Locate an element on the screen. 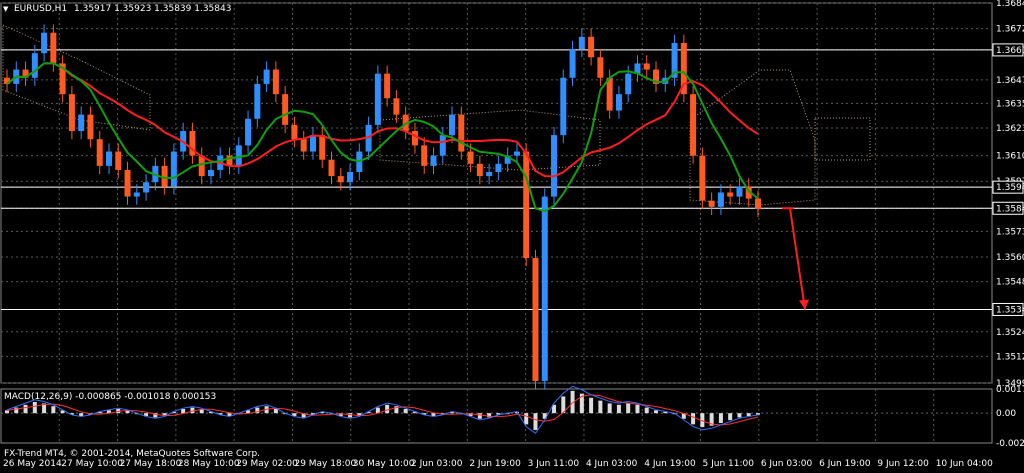 This screenshot has width=1024, height=473. time-tick-label: 4 Jun 03:00 is located at coordinates (612, 464).